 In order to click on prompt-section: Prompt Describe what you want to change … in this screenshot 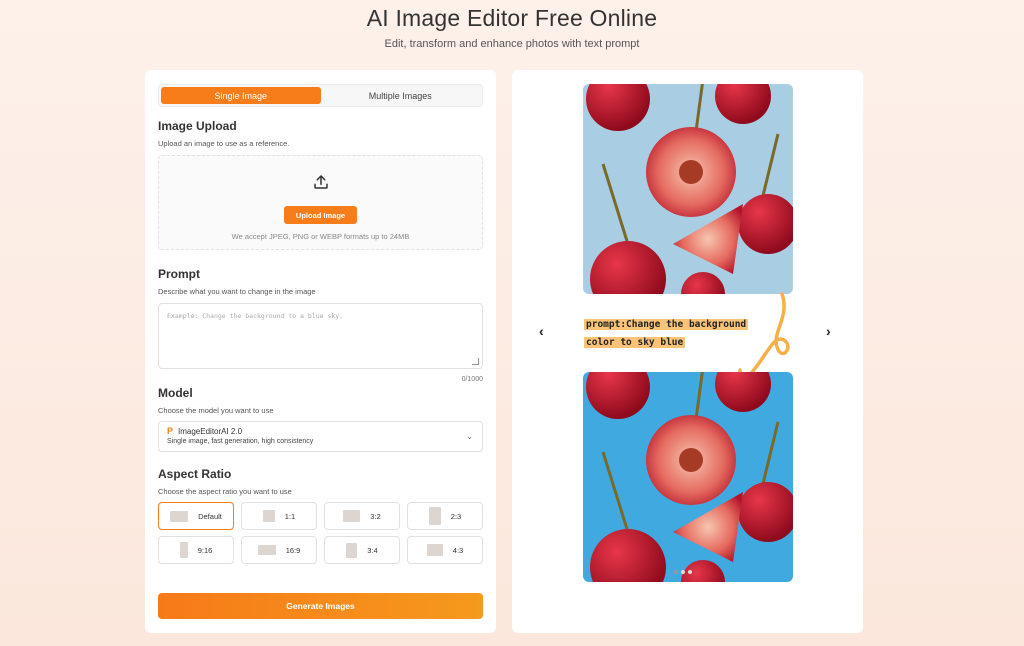, I will do `click(320, 325)`.